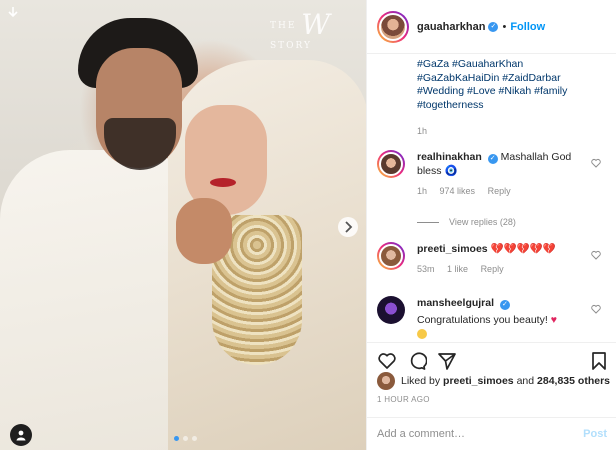 Image resolution: width=616 pixels, height=450 pixels. I want to click on caption-time: 1h, so click(422, 131).